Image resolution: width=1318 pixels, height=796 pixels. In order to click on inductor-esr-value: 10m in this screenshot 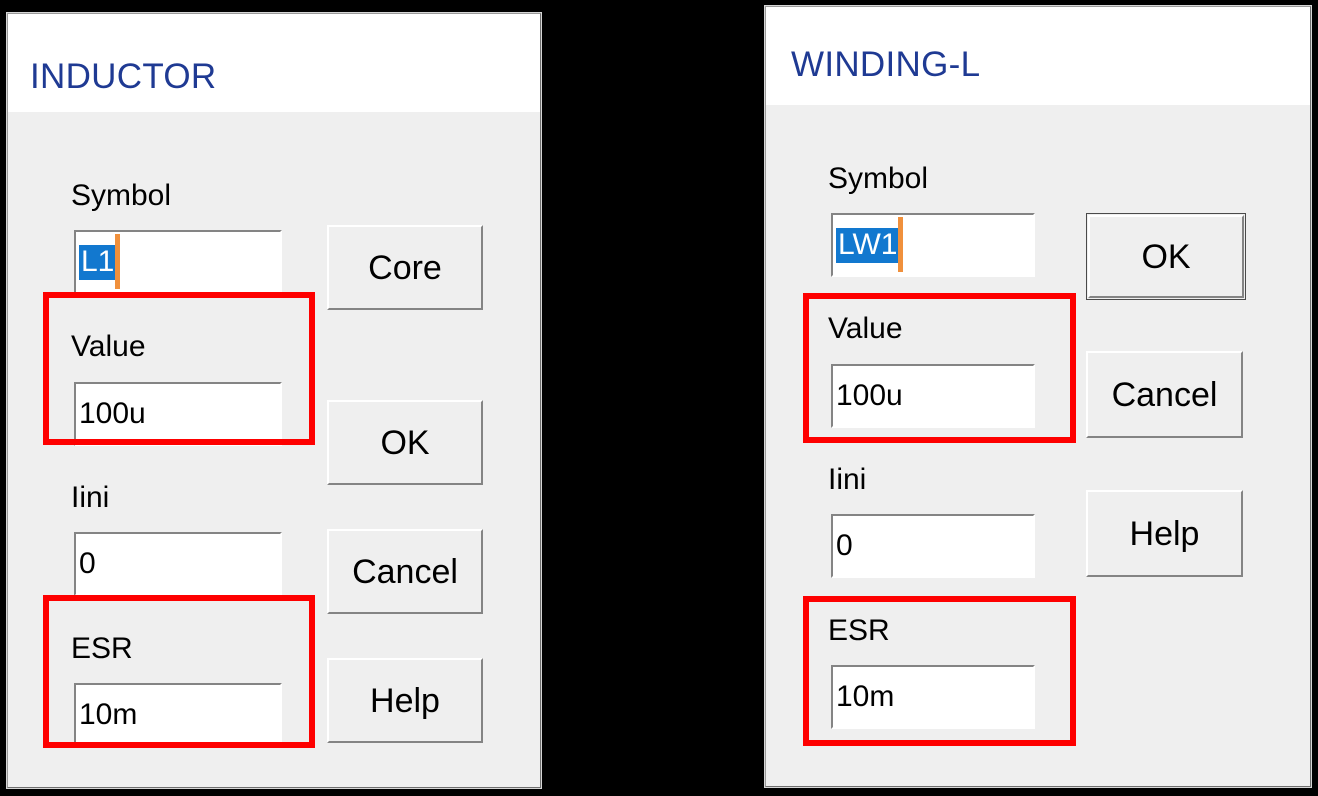, I will do `click(108, 714)`.